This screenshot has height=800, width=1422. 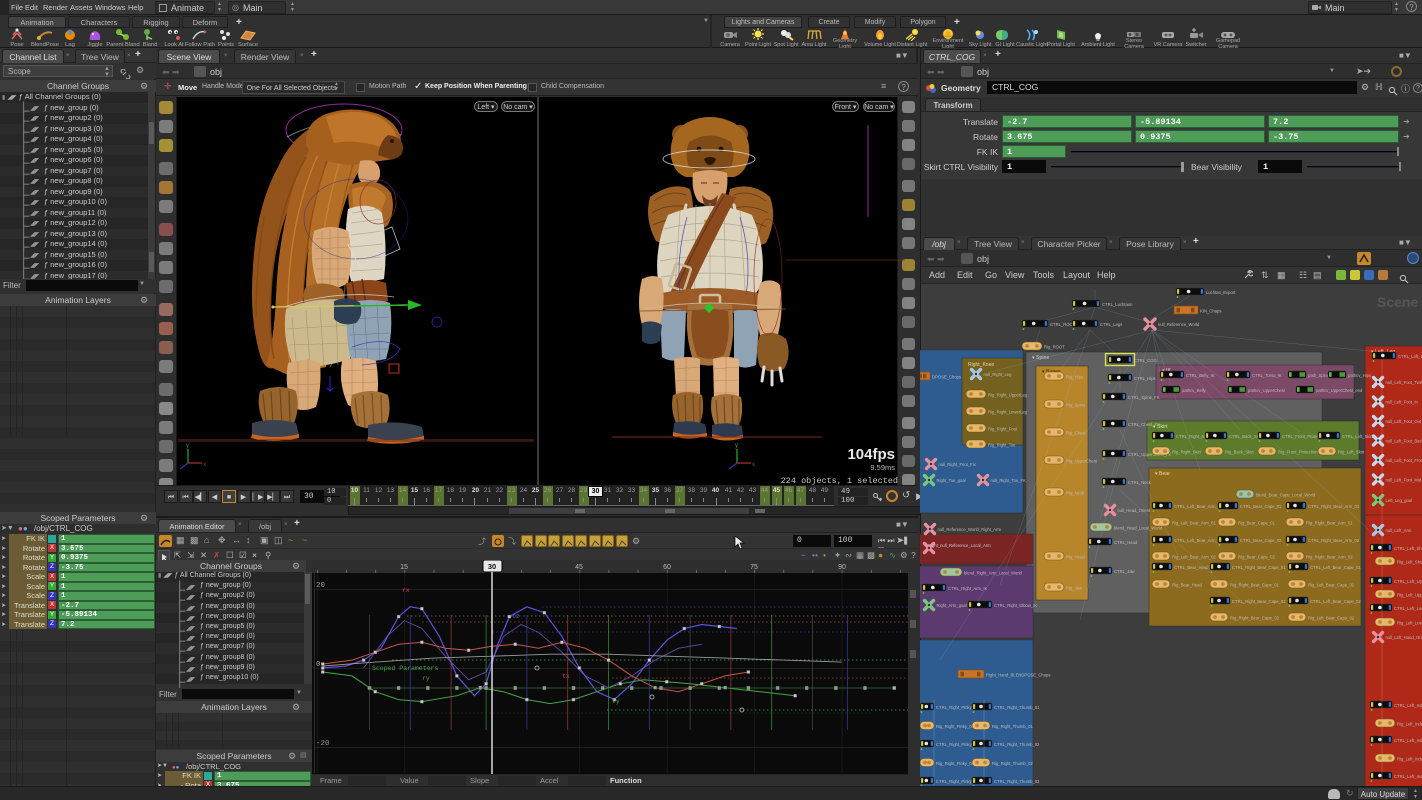 What do you see at coordinates (1015, 605) in the screenshot?
I see `svg-text: CTRL_Right_Elbow_IK` at bounding box center [1015, 605].